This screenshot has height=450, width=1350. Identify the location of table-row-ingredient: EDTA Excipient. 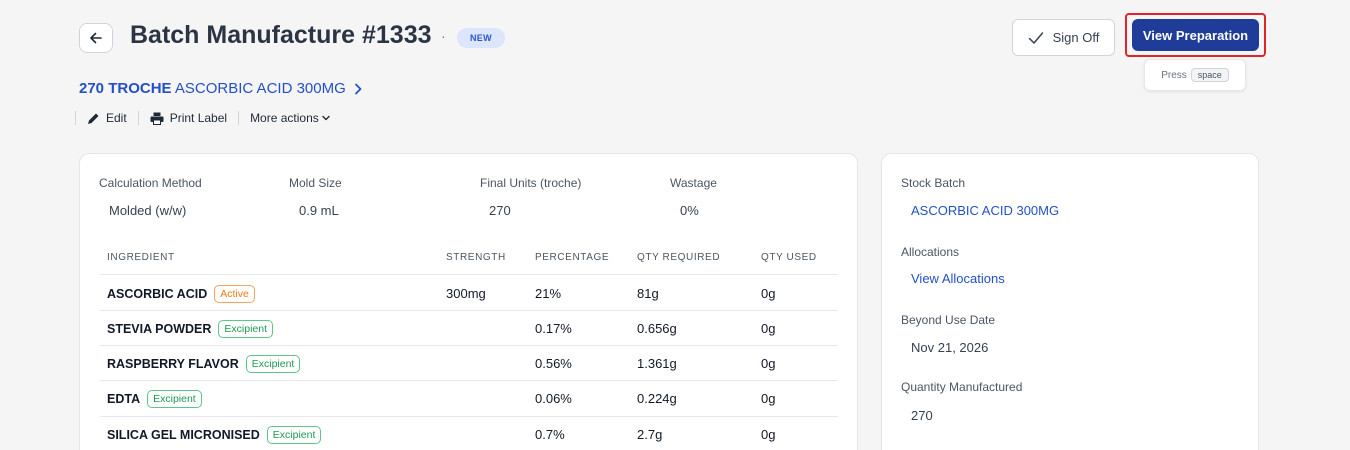
(154, 399).